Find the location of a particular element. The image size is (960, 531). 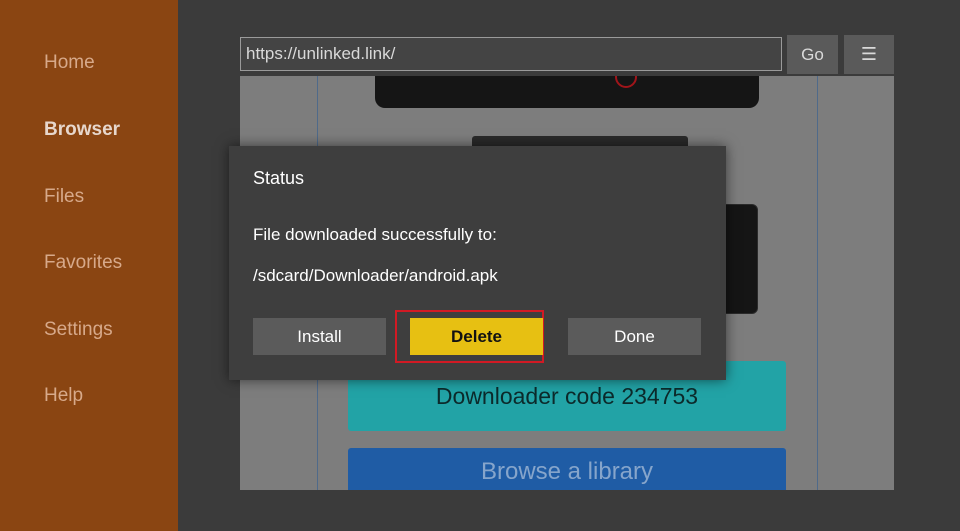

sidebar-item-home: Home is located at coordinates (69, 63).